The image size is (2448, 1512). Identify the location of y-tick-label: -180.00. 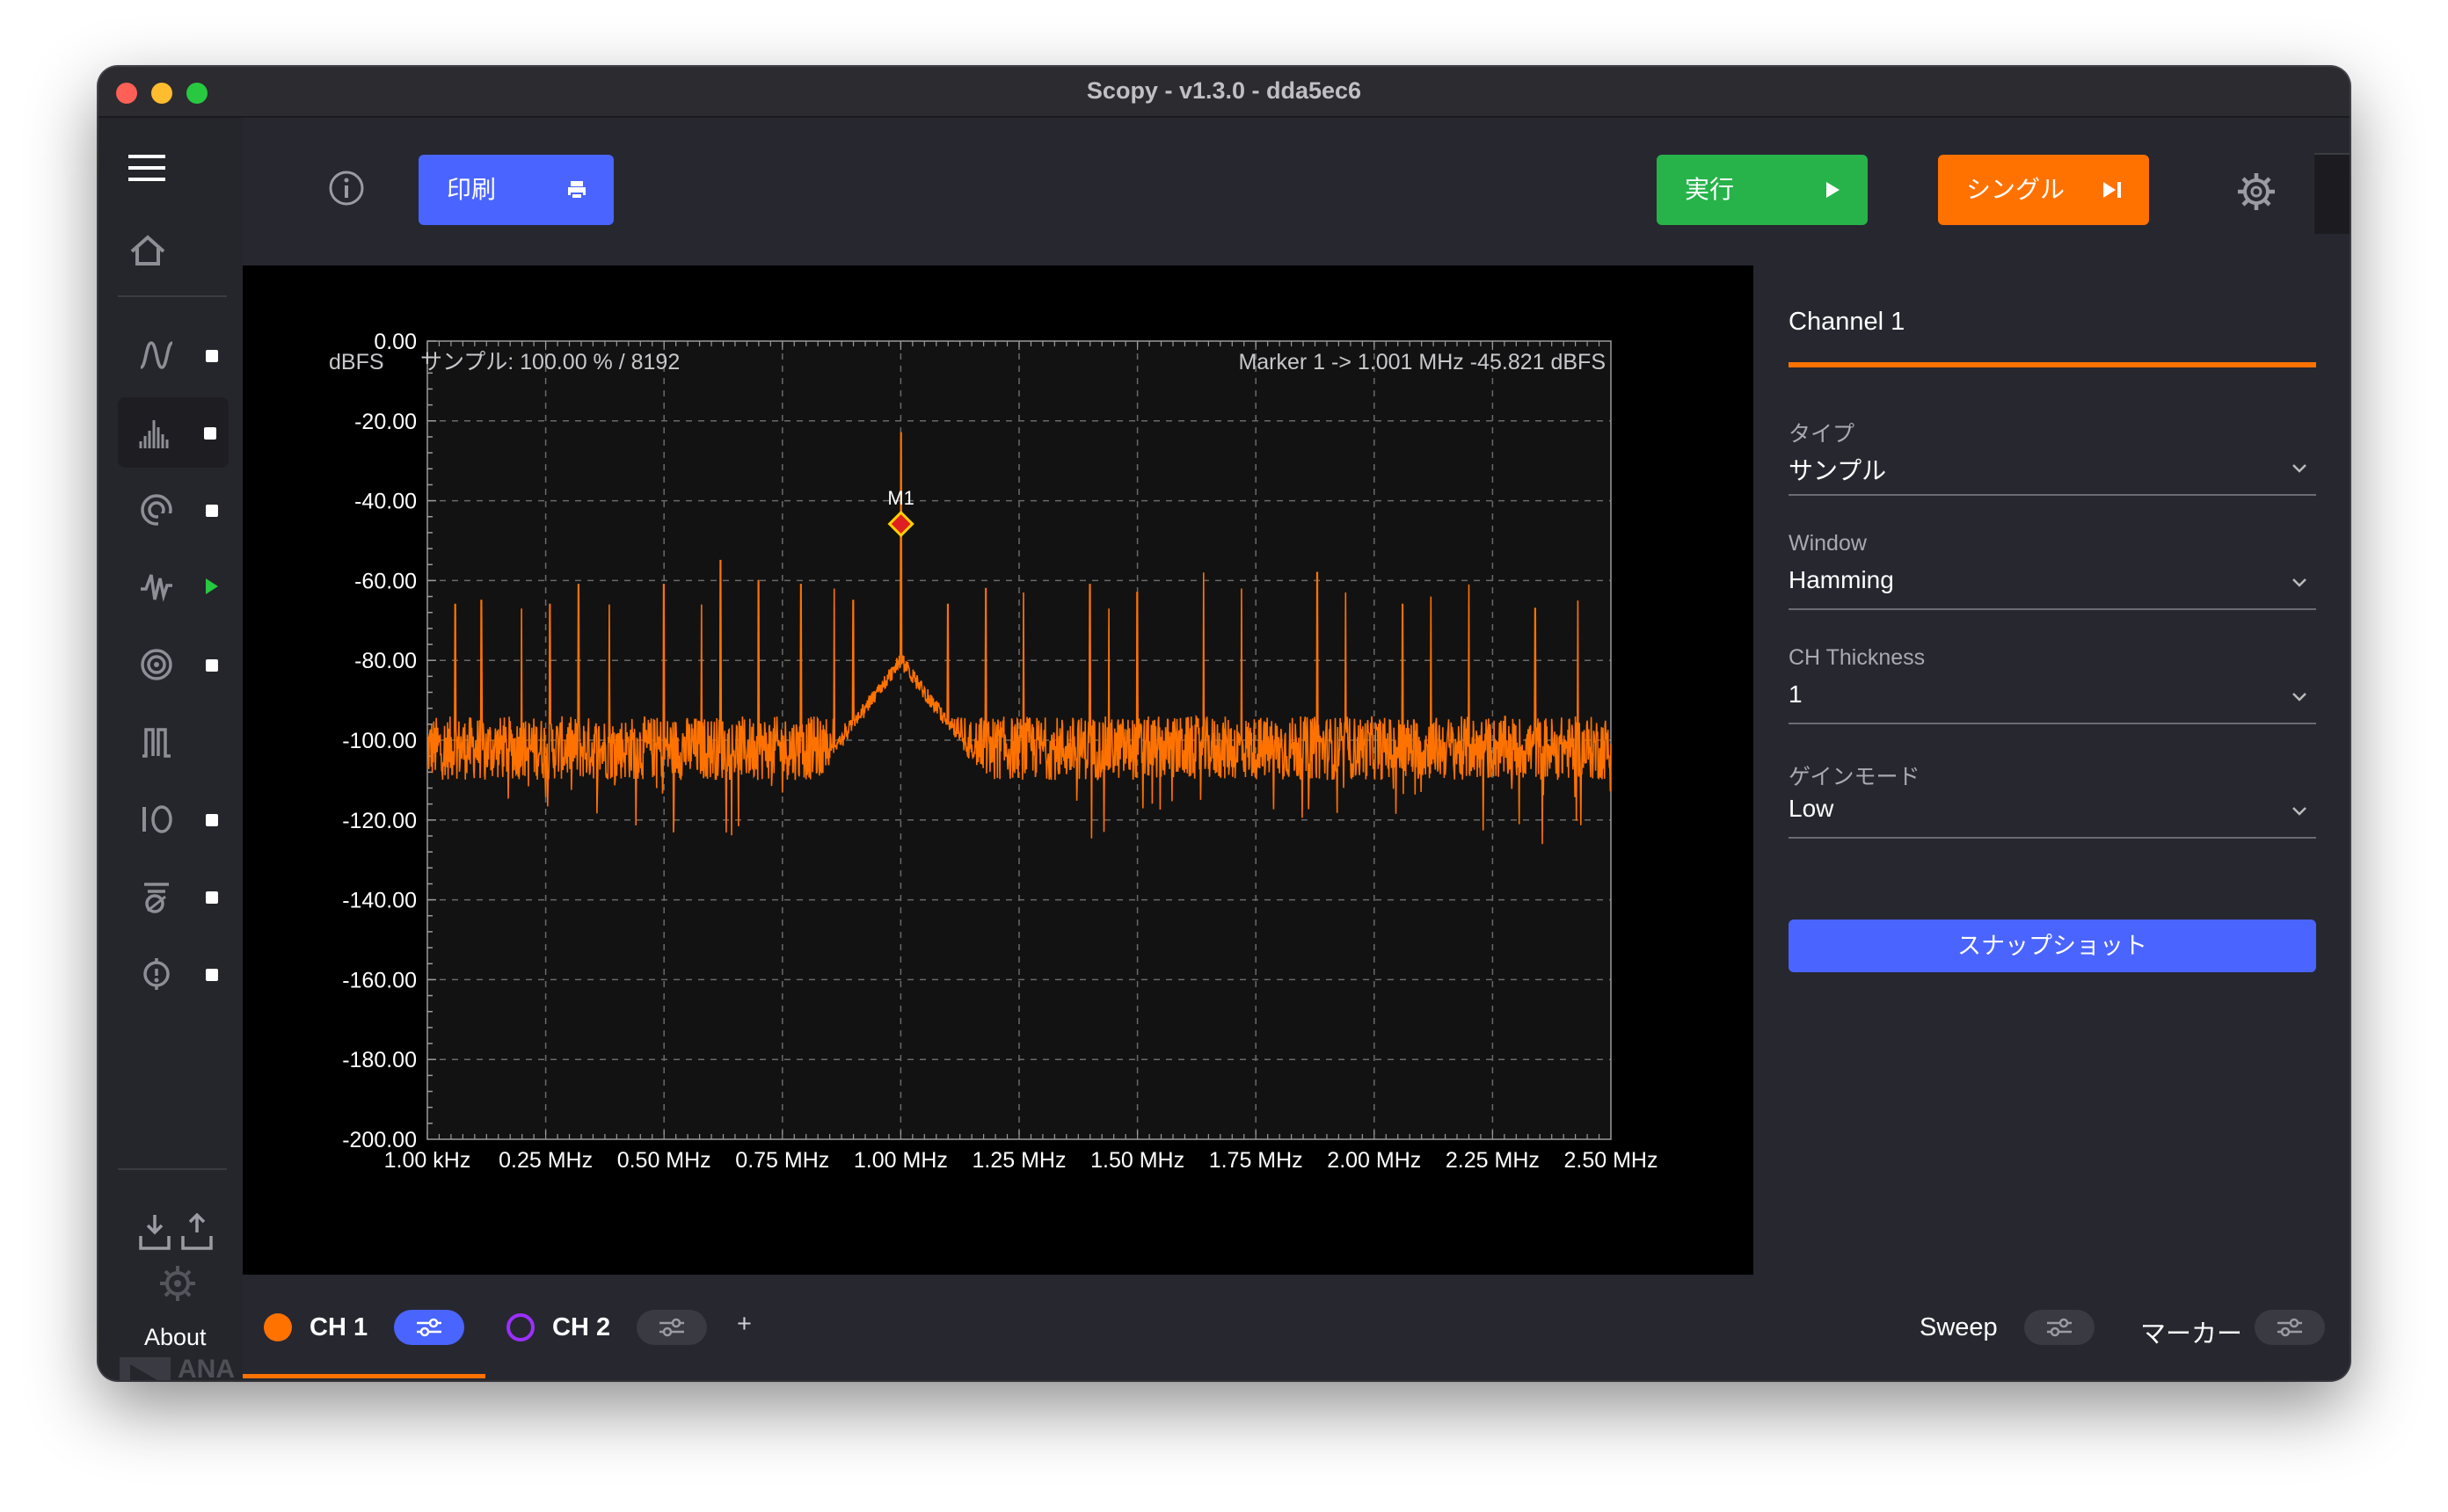
(379, 1060).